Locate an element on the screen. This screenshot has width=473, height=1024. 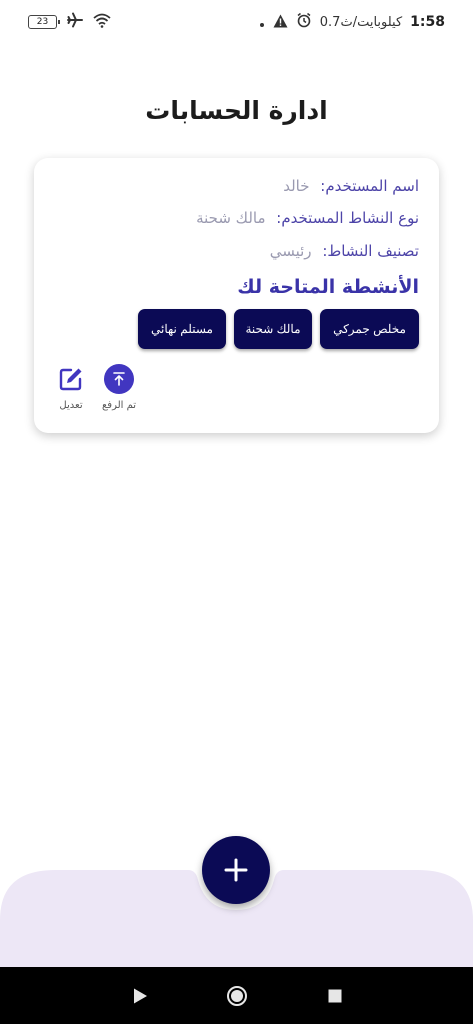
available-activities-title: الأنشطة المتاحة لك is located at coordinates (328, 287).